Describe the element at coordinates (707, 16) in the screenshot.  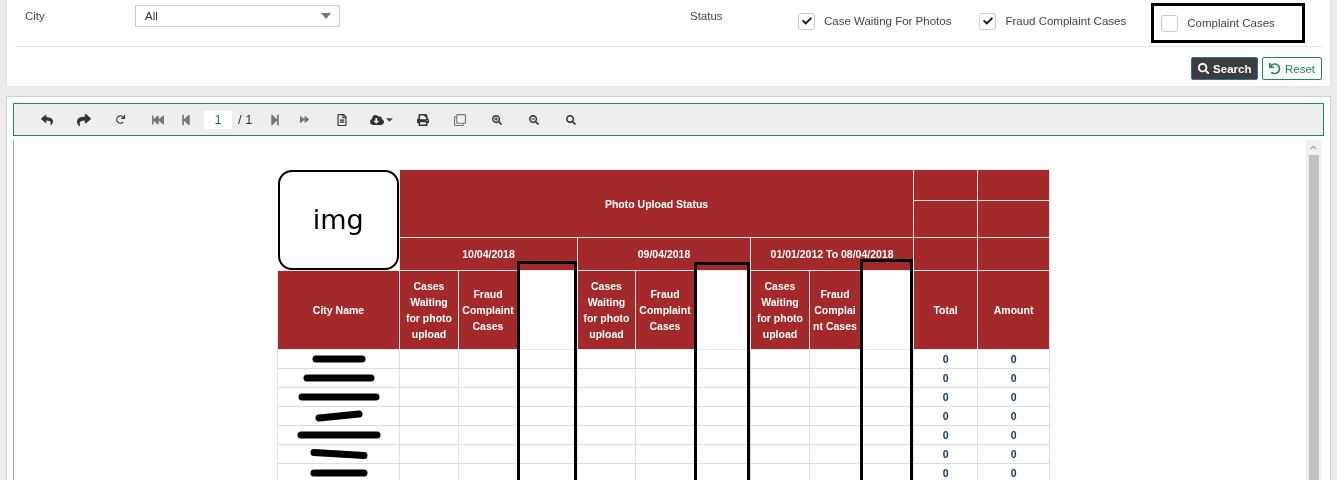
I see `status-label: Status` at that location.